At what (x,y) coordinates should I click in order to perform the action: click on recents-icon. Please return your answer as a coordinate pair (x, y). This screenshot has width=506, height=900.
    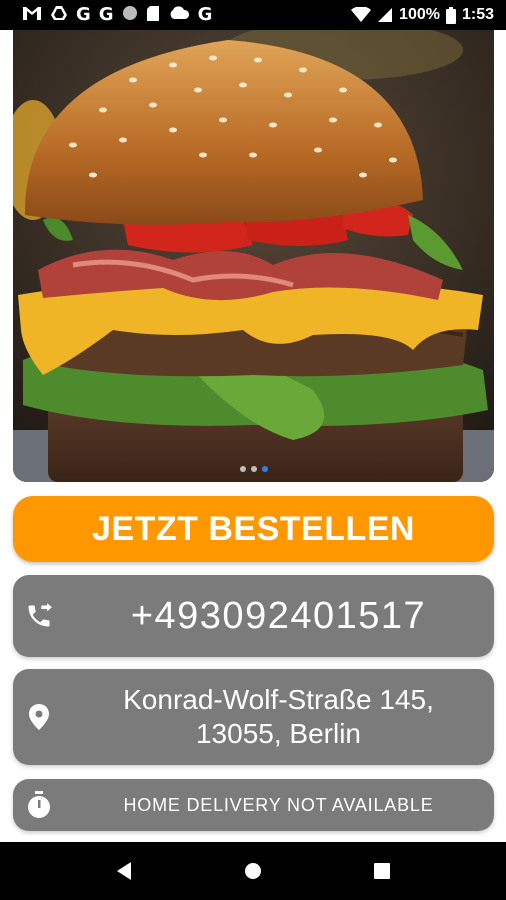
    Looking at the image, I should click on (381, 871).